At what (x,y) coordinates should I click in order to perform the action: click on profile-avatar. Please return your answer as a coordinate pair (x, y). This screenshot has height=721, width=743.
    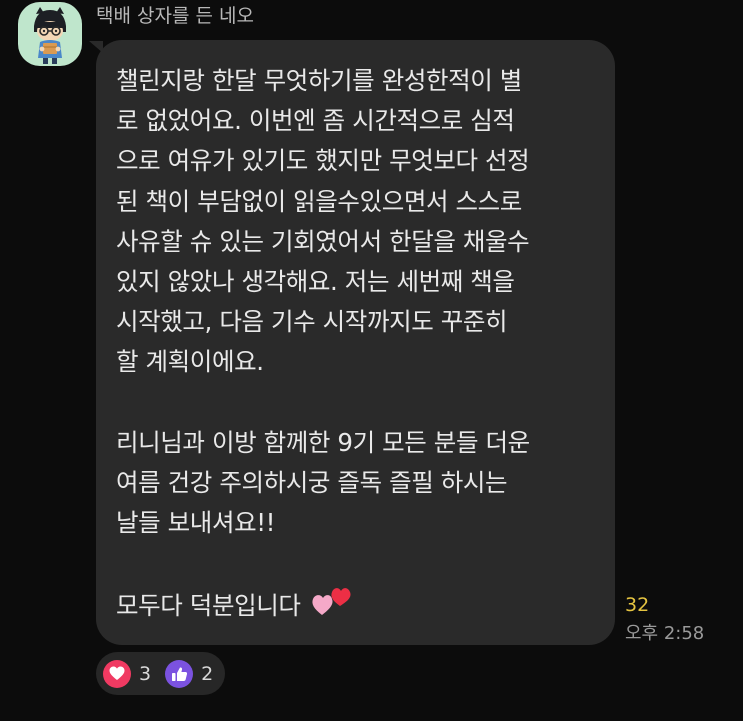
    Looking at the image, I should click on (50, 34).